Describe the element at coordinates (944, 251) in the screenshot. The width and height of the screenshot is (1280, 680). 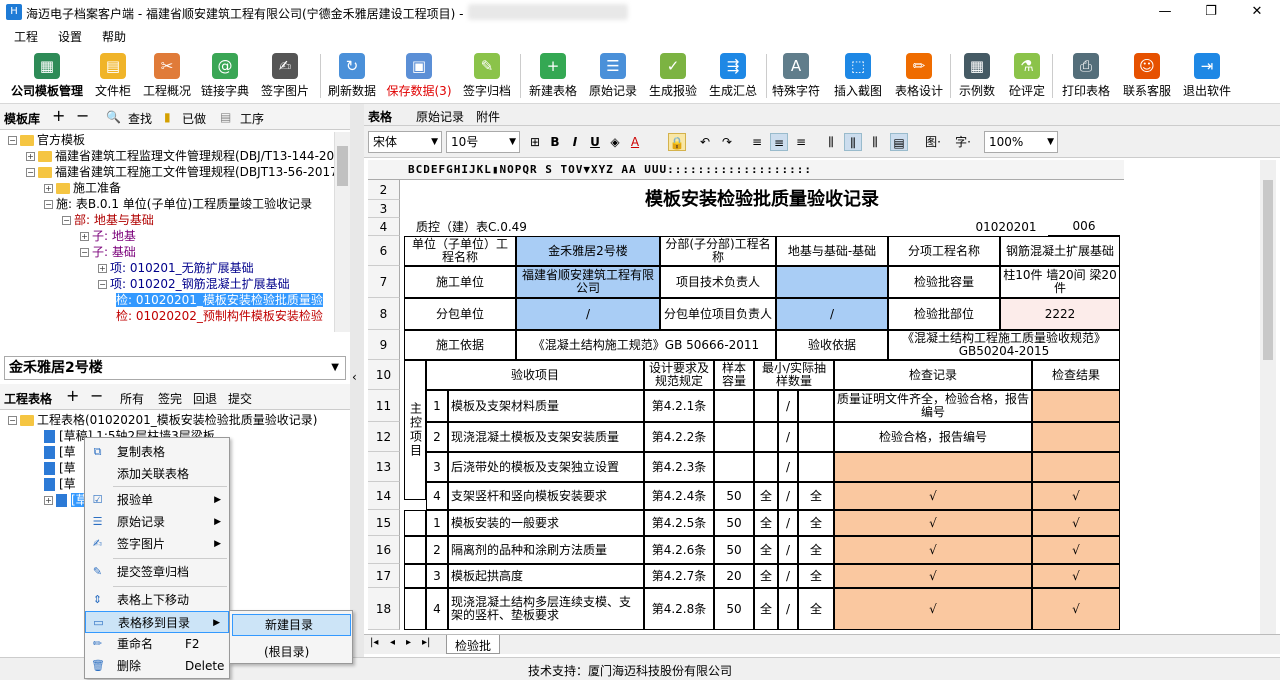
I see `item-label: 分项工程名称` at that location.